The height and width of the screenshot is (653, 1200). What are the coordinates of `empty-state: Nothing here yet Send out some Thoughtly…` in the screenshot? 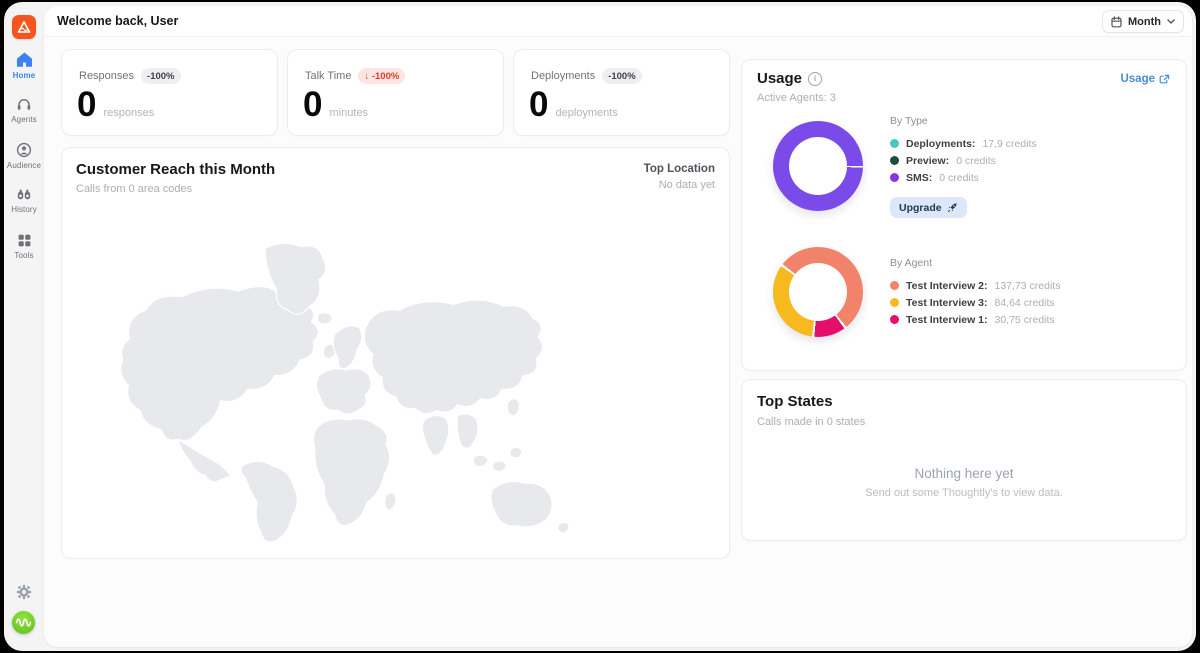 It's located at (964, 482).